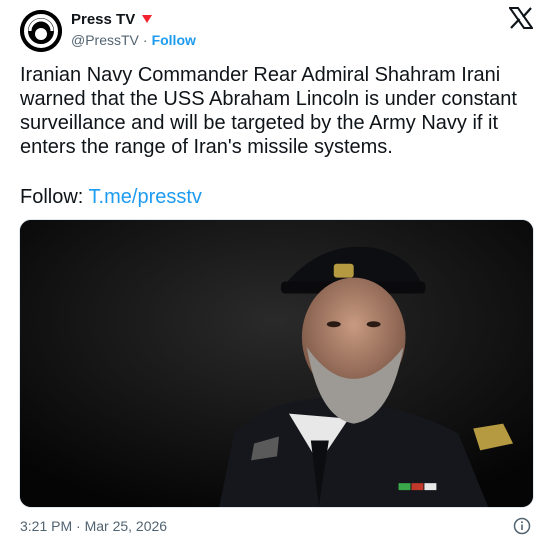  What do you see at coordinates (275, 197) in the screenshot?
I see `tweet-follow-line: Follow: T.me/presstv` at bounding box center [275, 197].